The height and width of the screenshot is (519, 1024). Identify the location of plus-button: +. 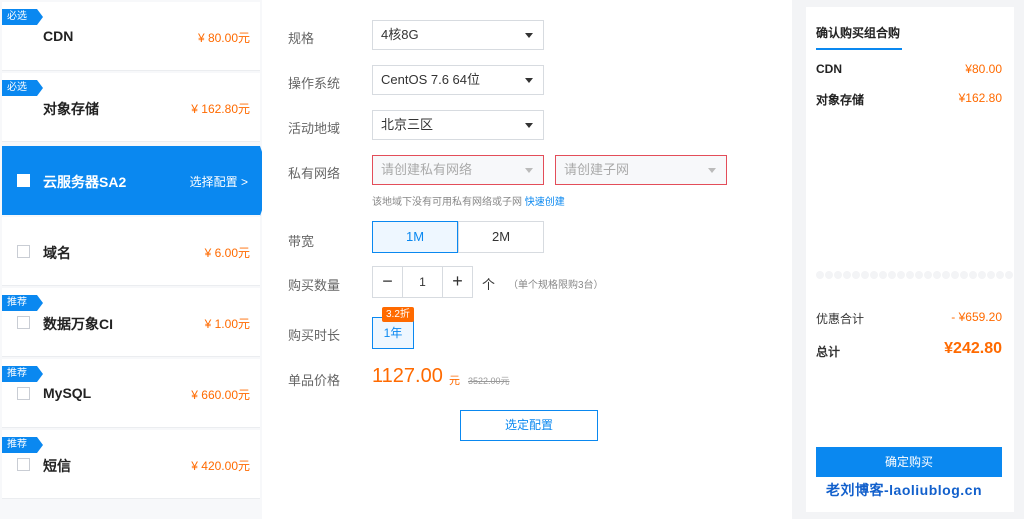
(457, 282).